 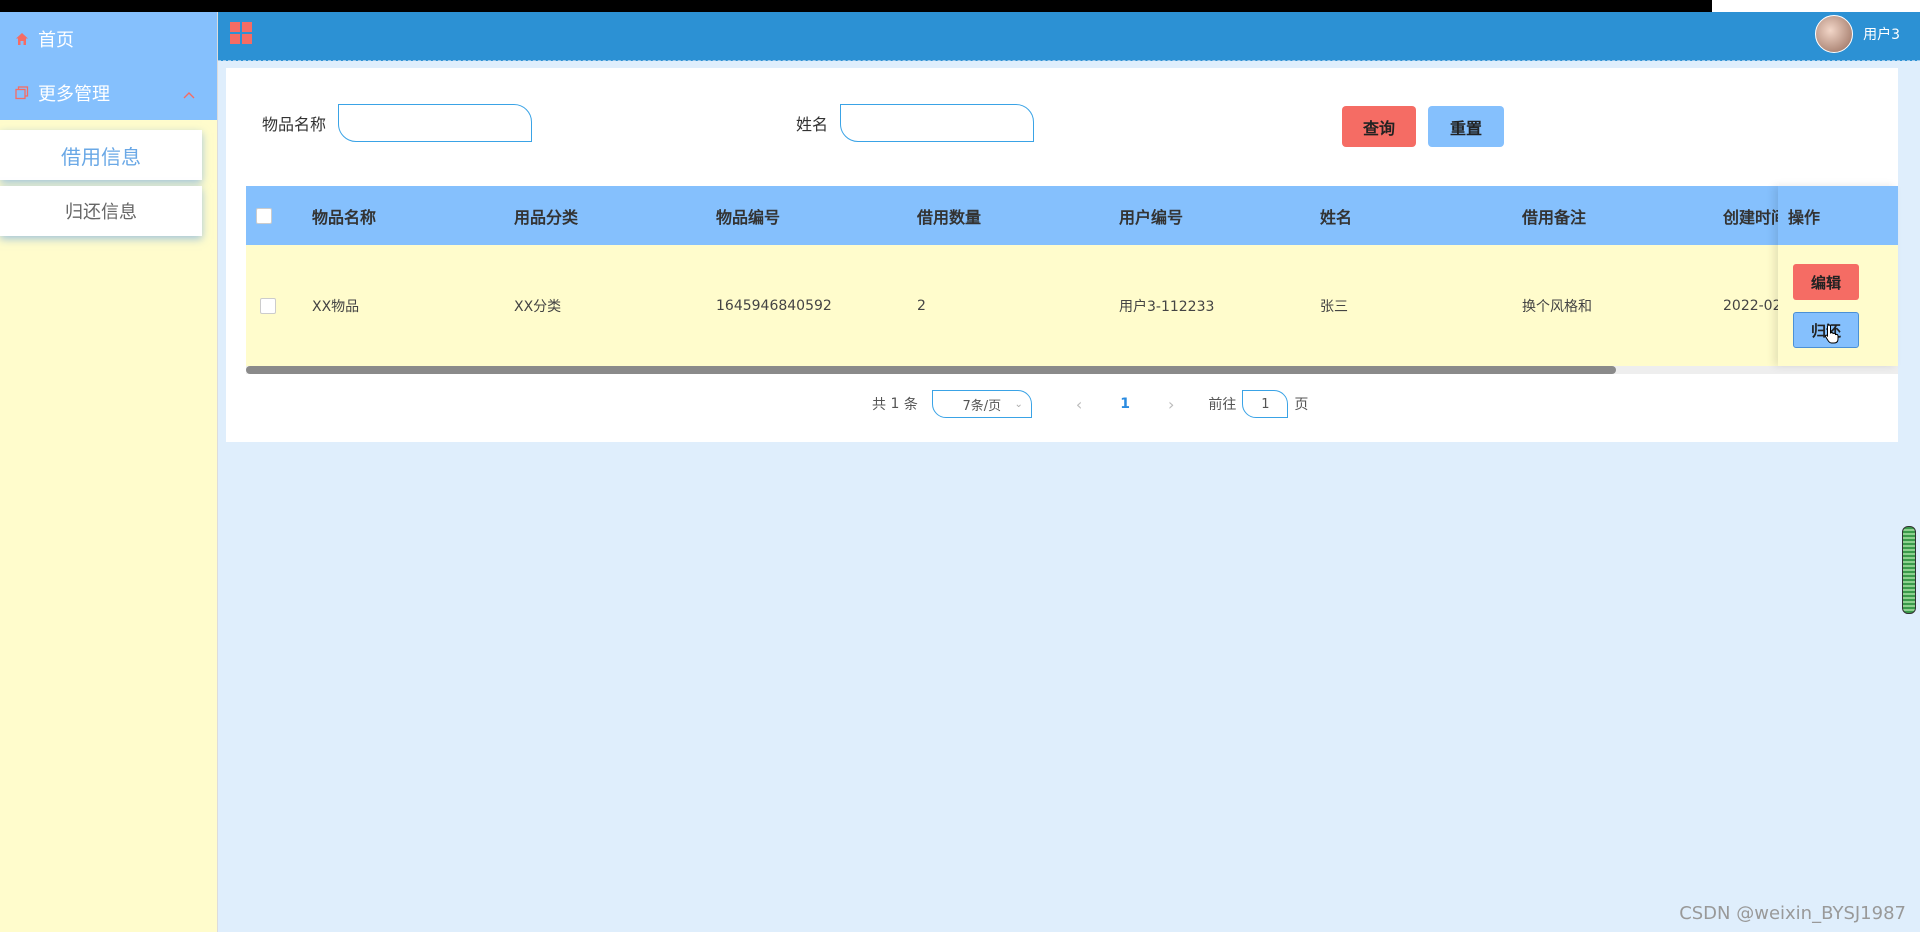 I want to click on table-cell: 换个风格和, so click(x=1557, y=306).